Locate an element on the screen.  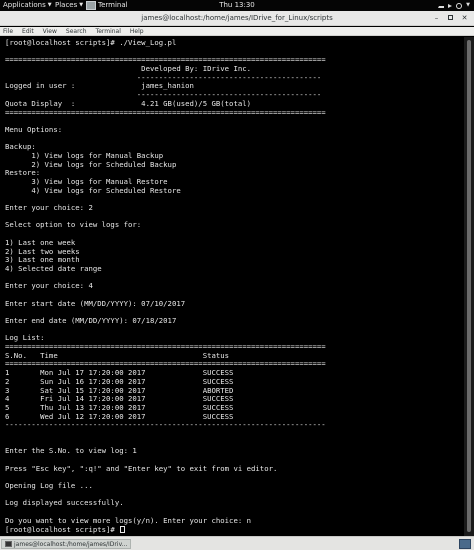
terminal-line-text: Restore: is located at coordinates (23, 173).